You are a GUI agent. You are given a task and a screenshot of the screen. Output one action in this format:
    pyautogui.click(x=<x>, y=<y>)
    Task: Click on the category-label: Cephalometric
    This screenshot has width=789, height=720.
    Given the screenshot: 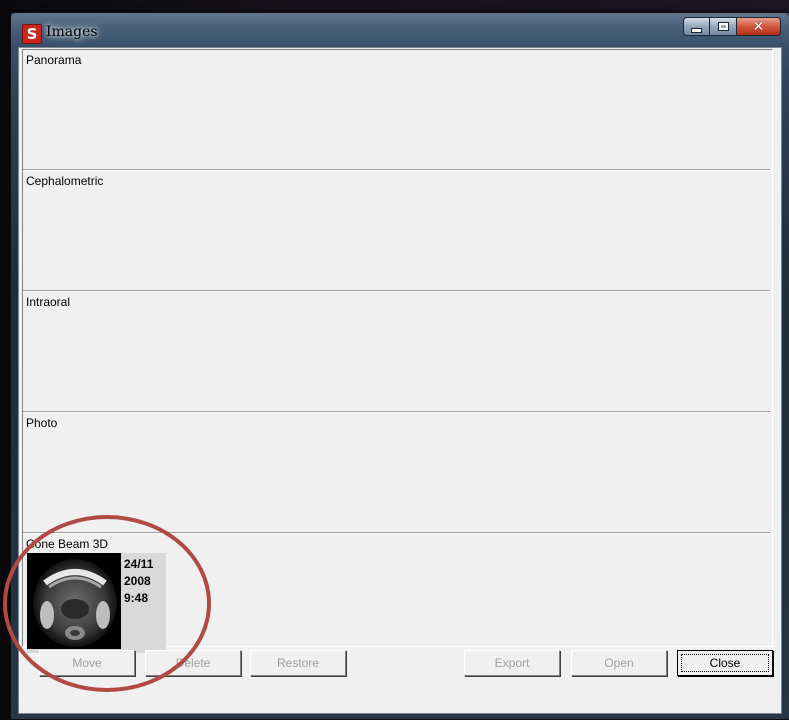 What is the action you would take?
    pyautogui.click(x=65, y=181)
    